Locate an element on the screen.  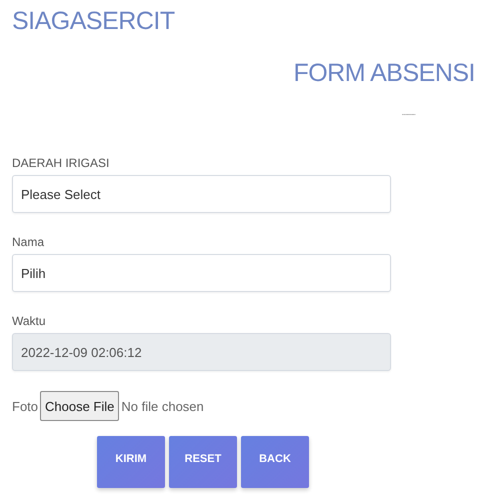
form-title: FORM ABSENSI is located at coordinates (384, 73).